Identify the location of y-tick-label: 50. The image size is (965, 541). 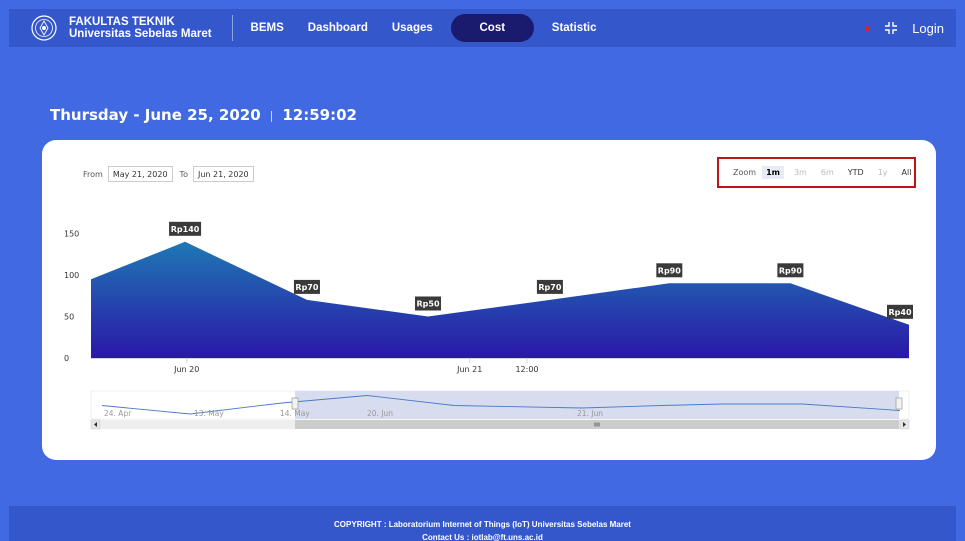
(69, 317).